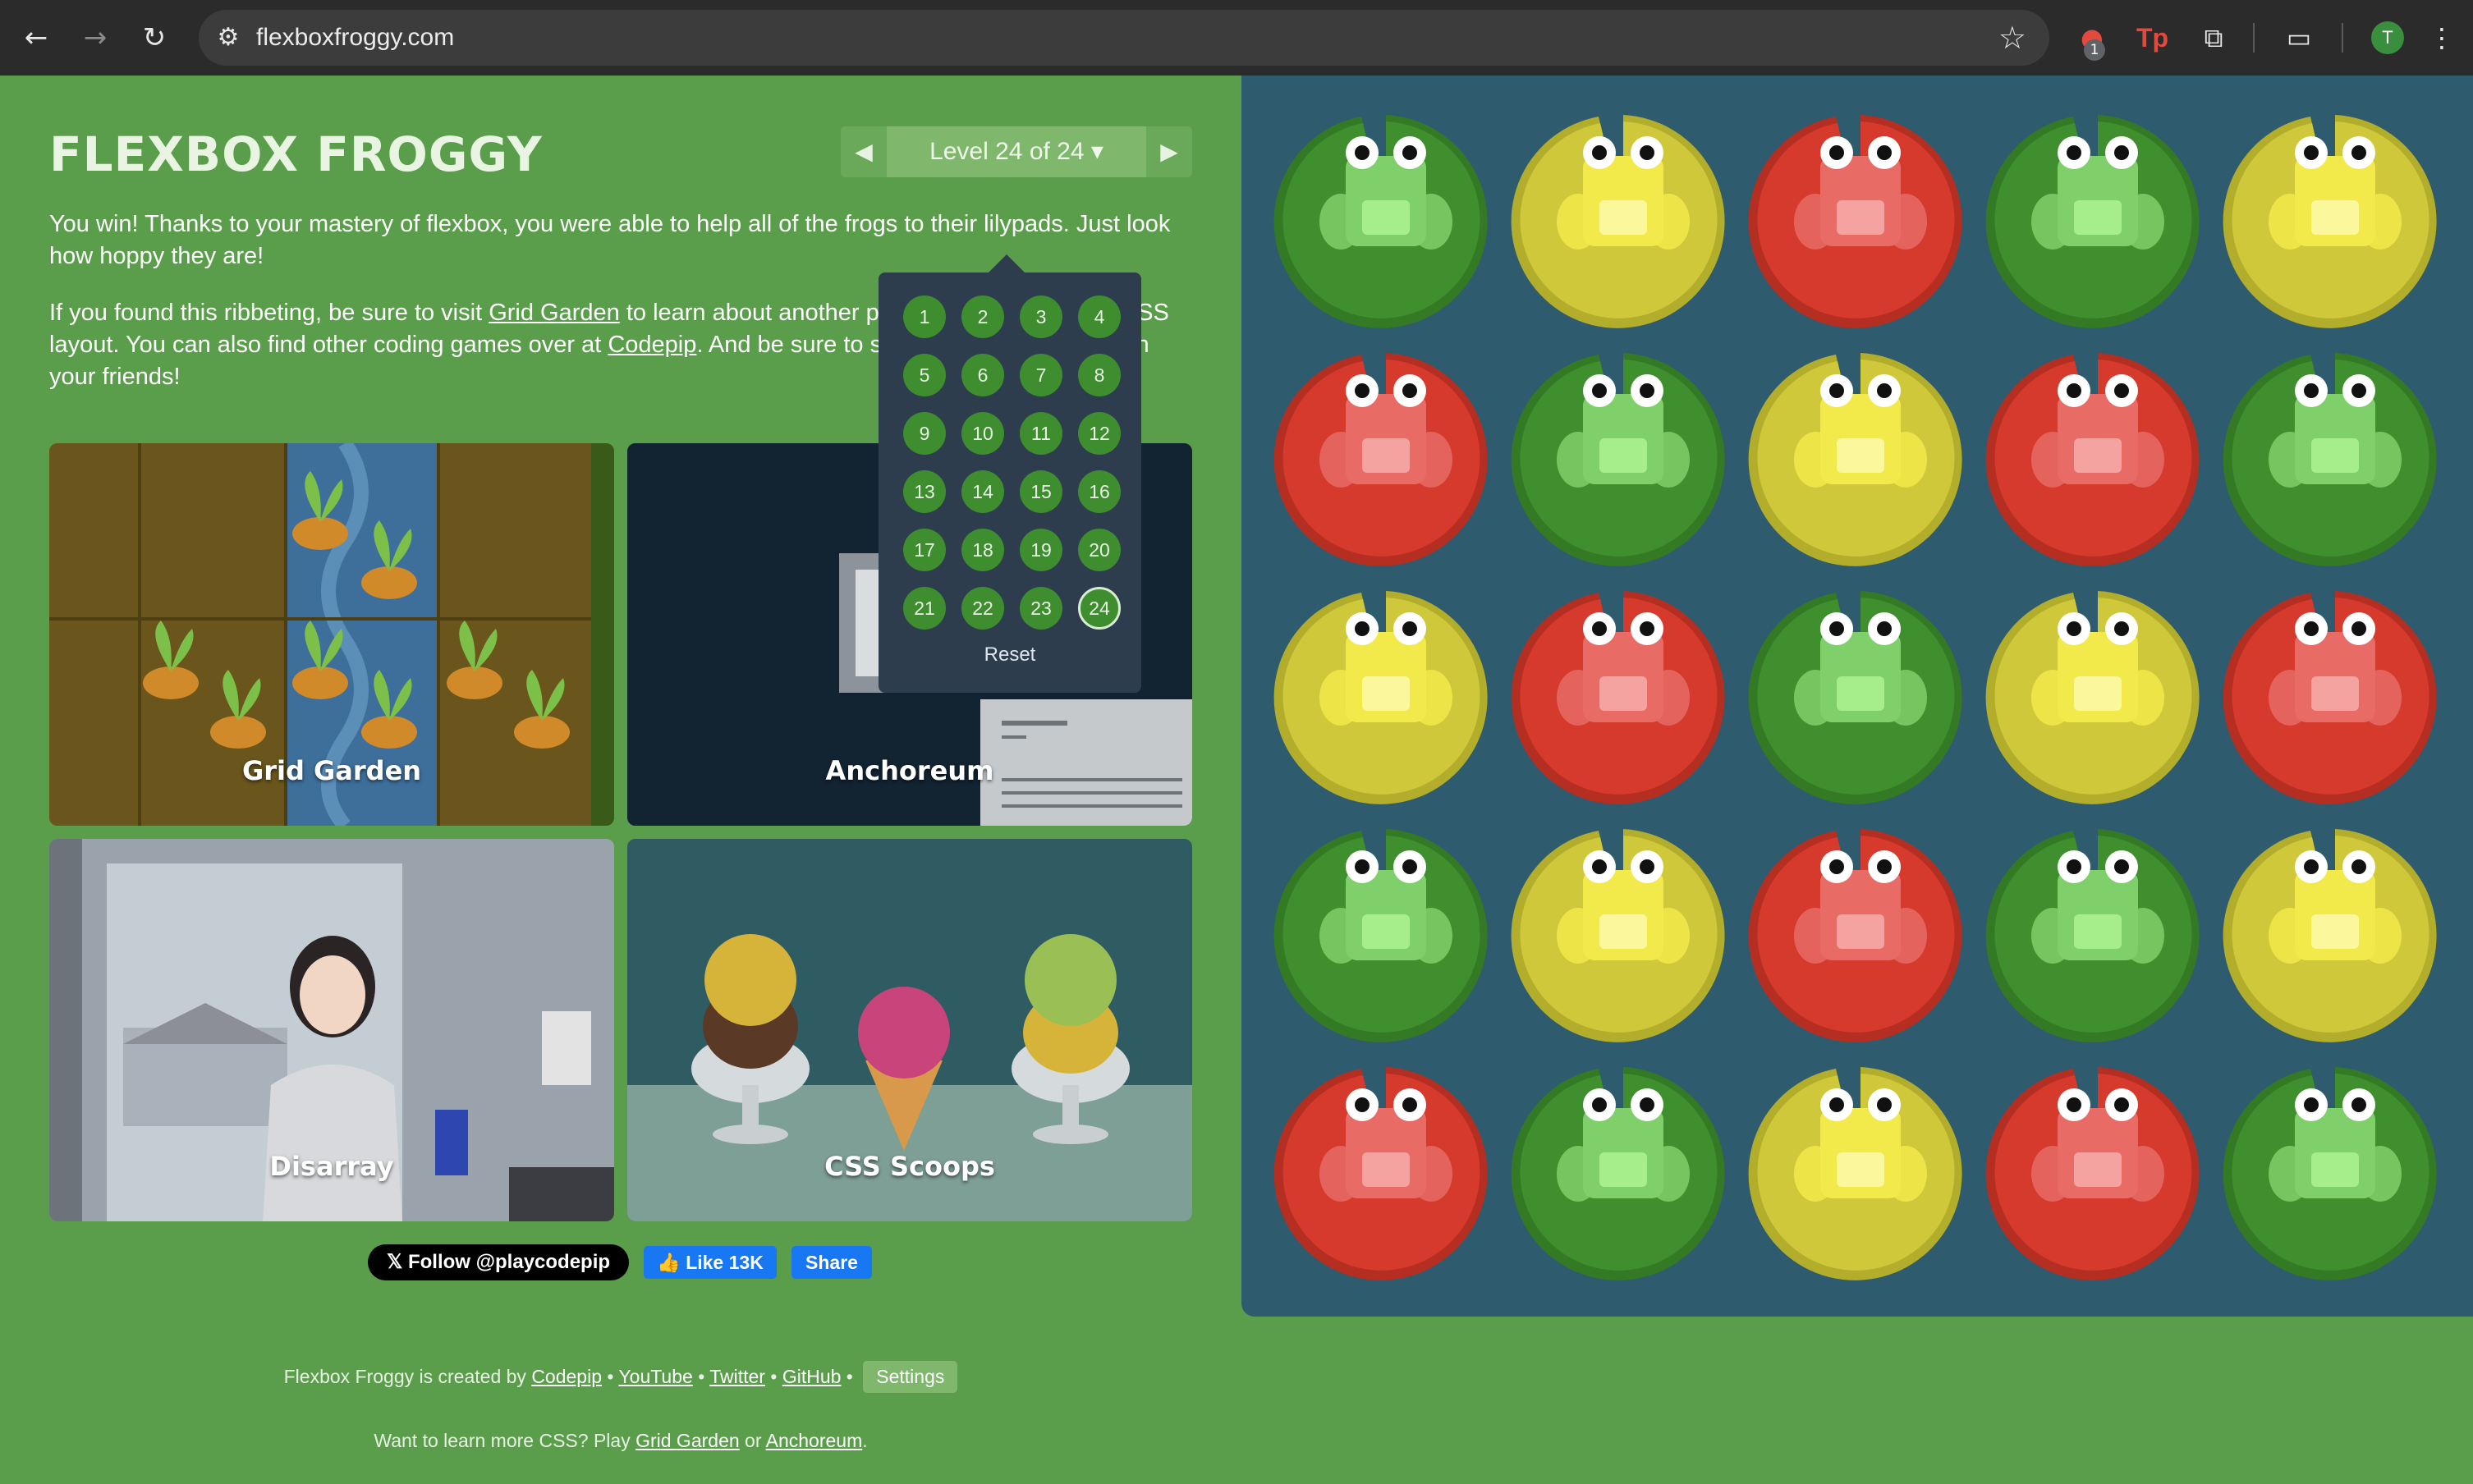 Image resolution: width=2473 pixels, height=1484 pixels. I want to click on level-button-9: 9, so click(924, 433).